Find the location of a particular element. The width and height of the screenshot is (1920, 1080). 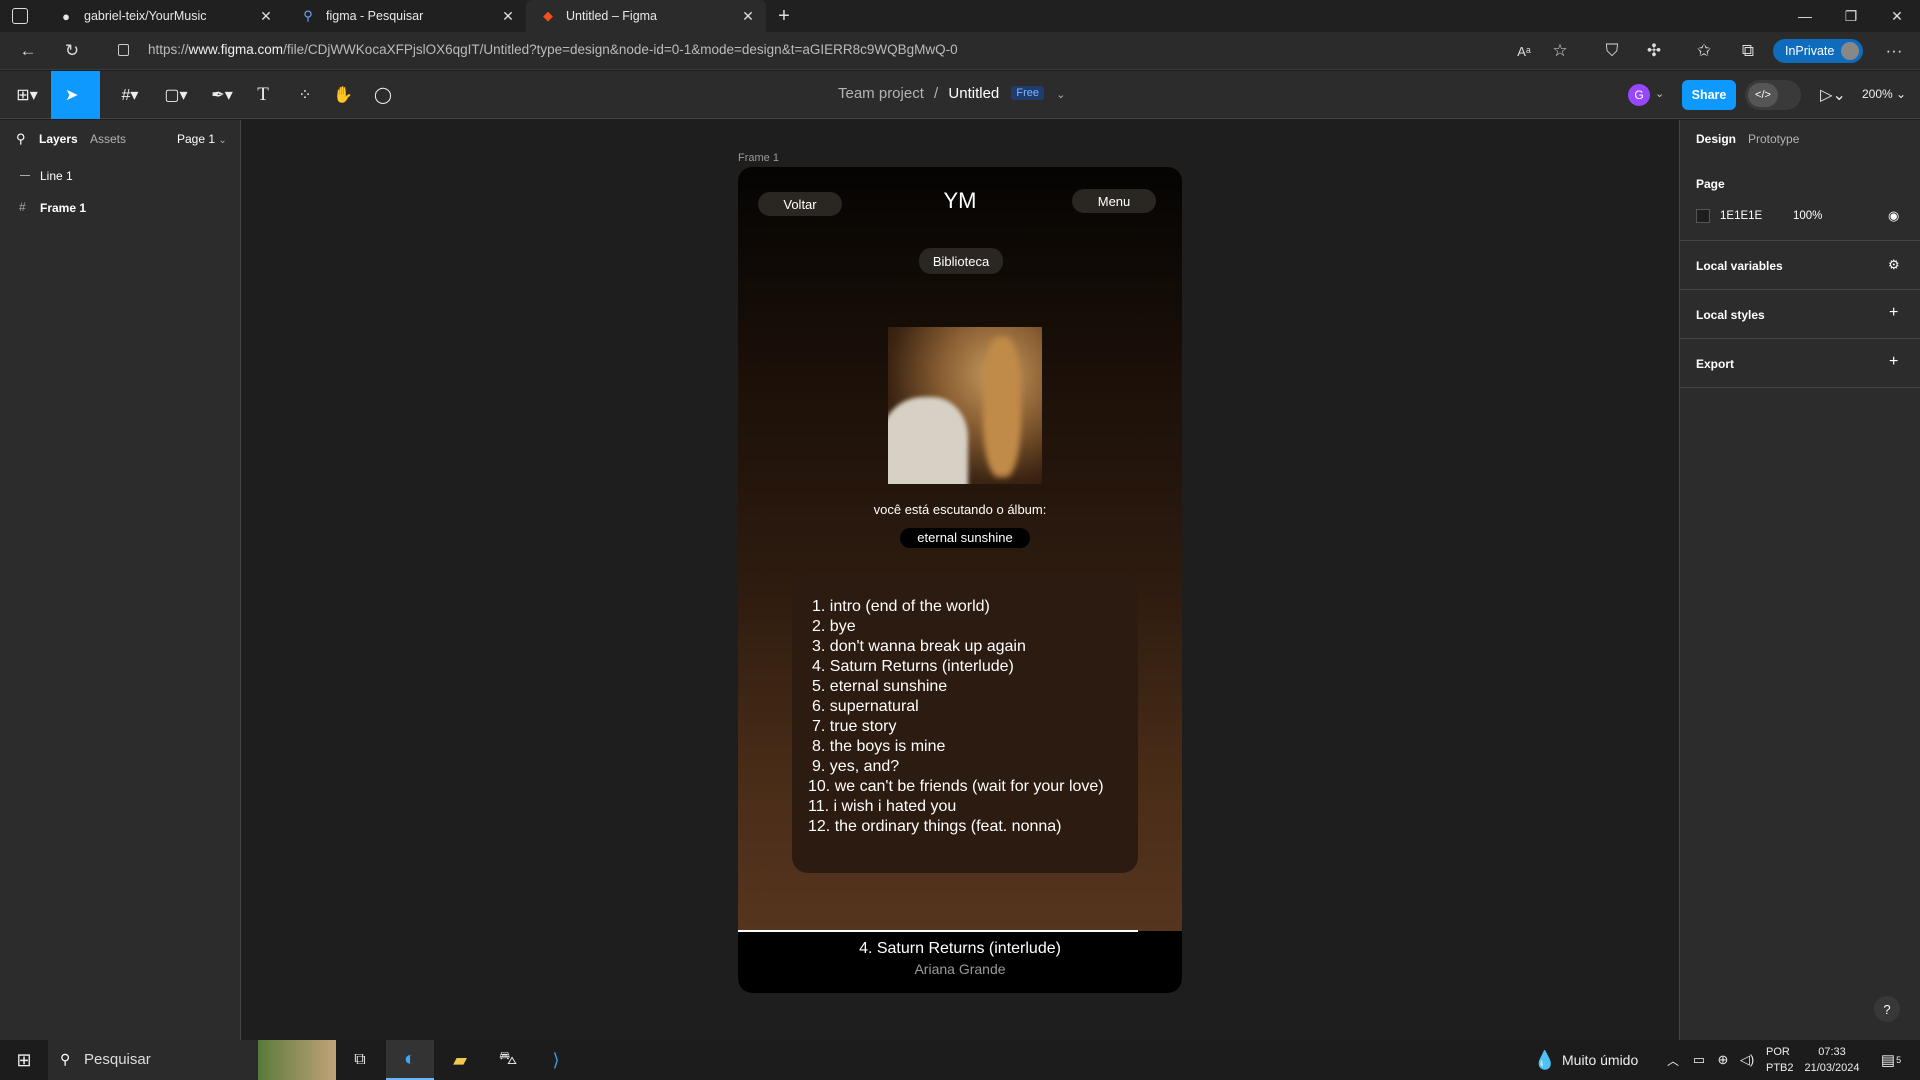

notifications-icon: ▤ 5 is located at coordinates (1891, 1060).